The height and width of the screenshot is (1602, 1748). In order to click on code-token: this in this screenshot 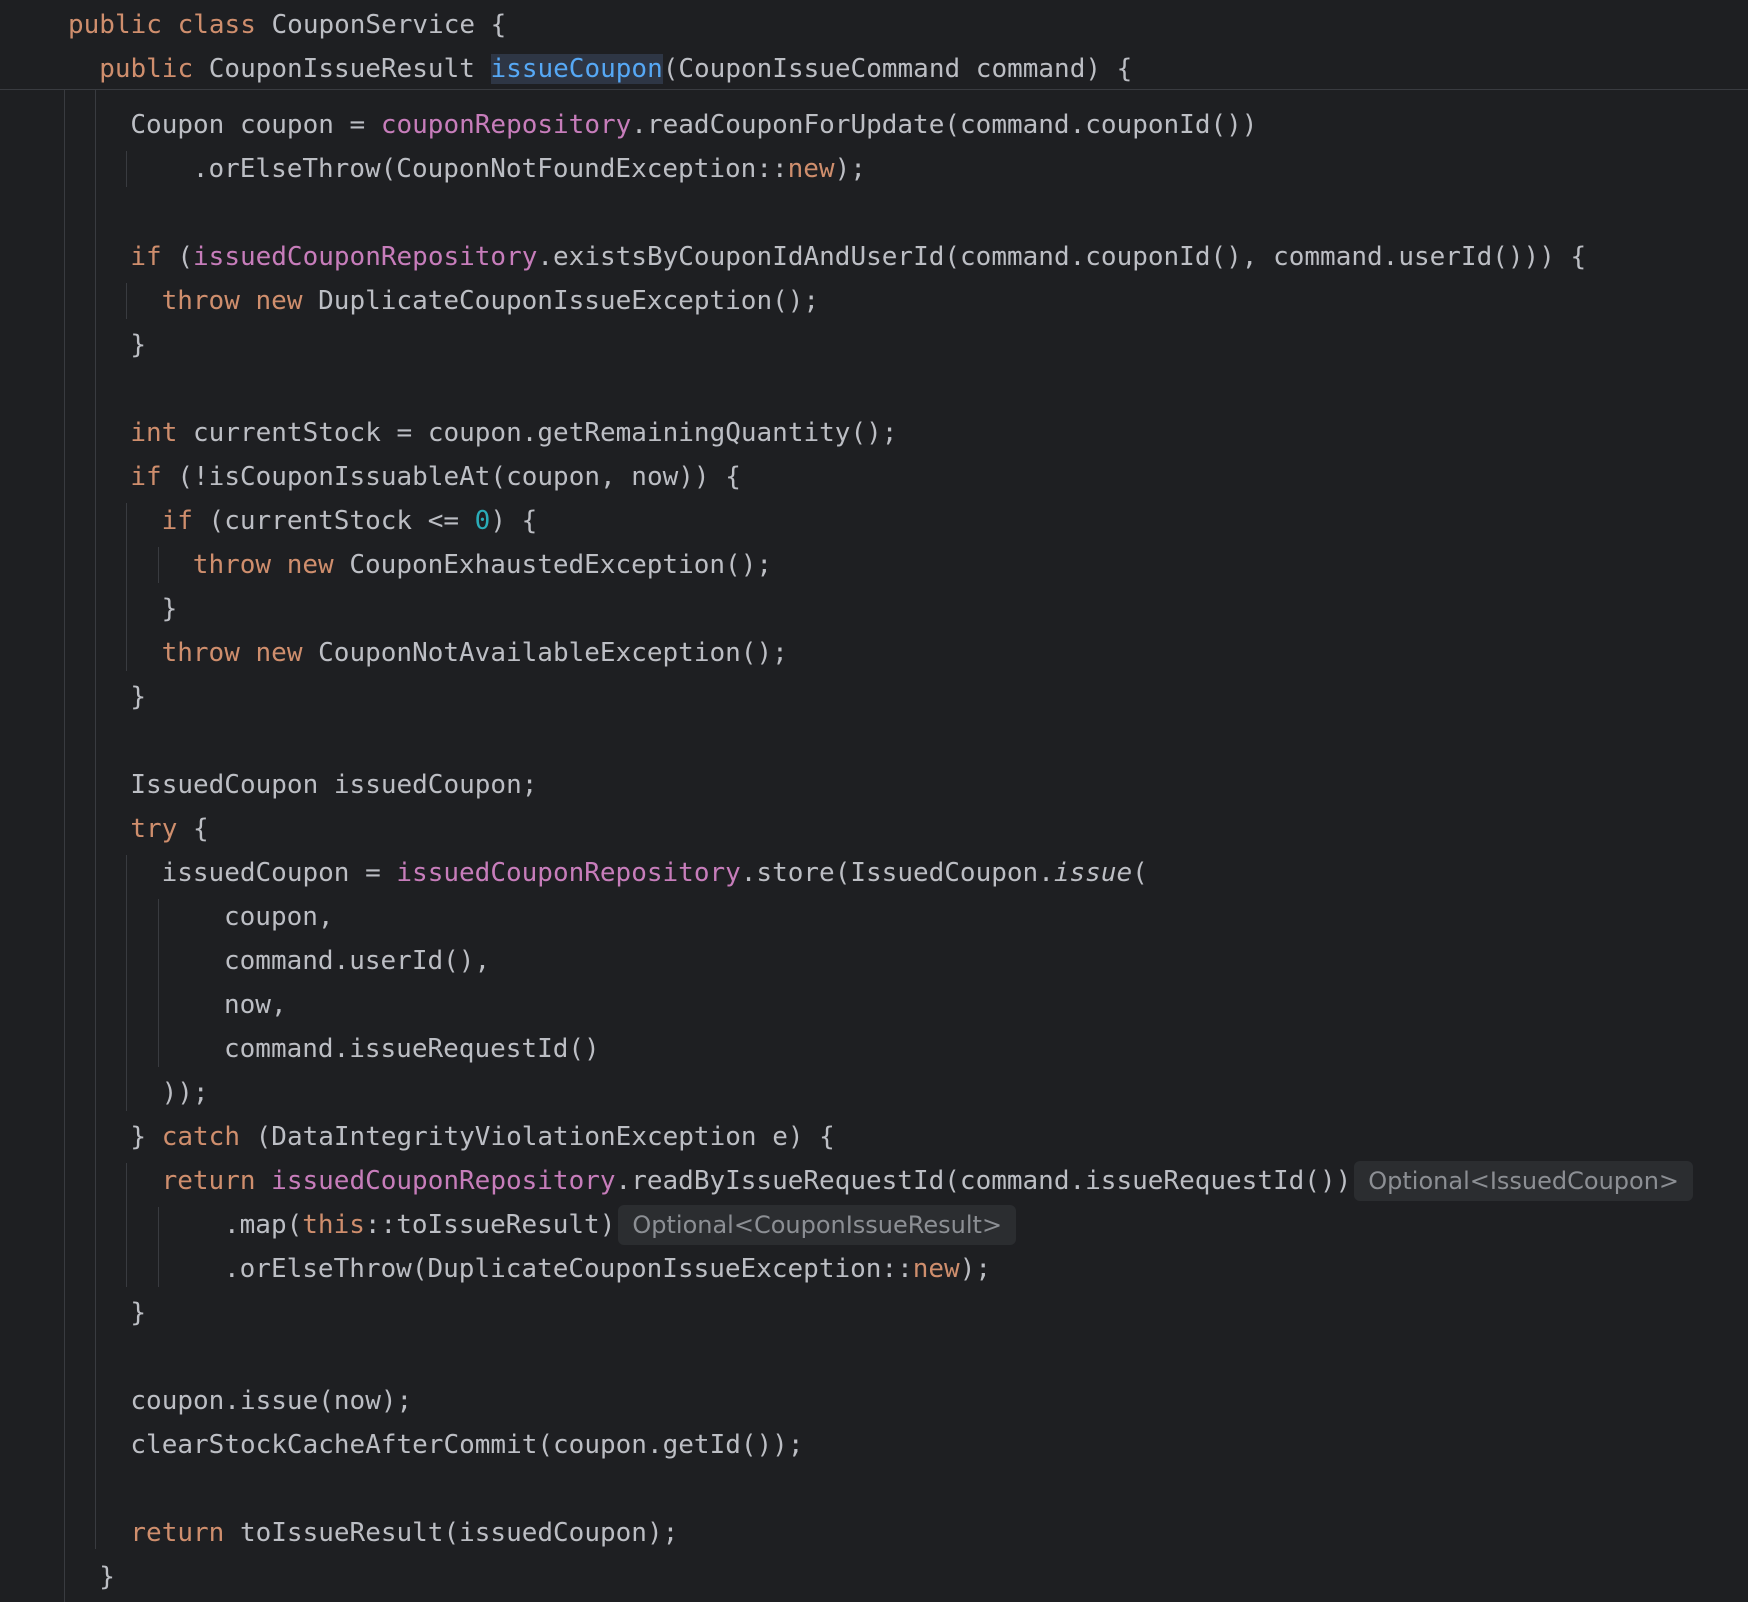, I will do `click(333, 1225)`.